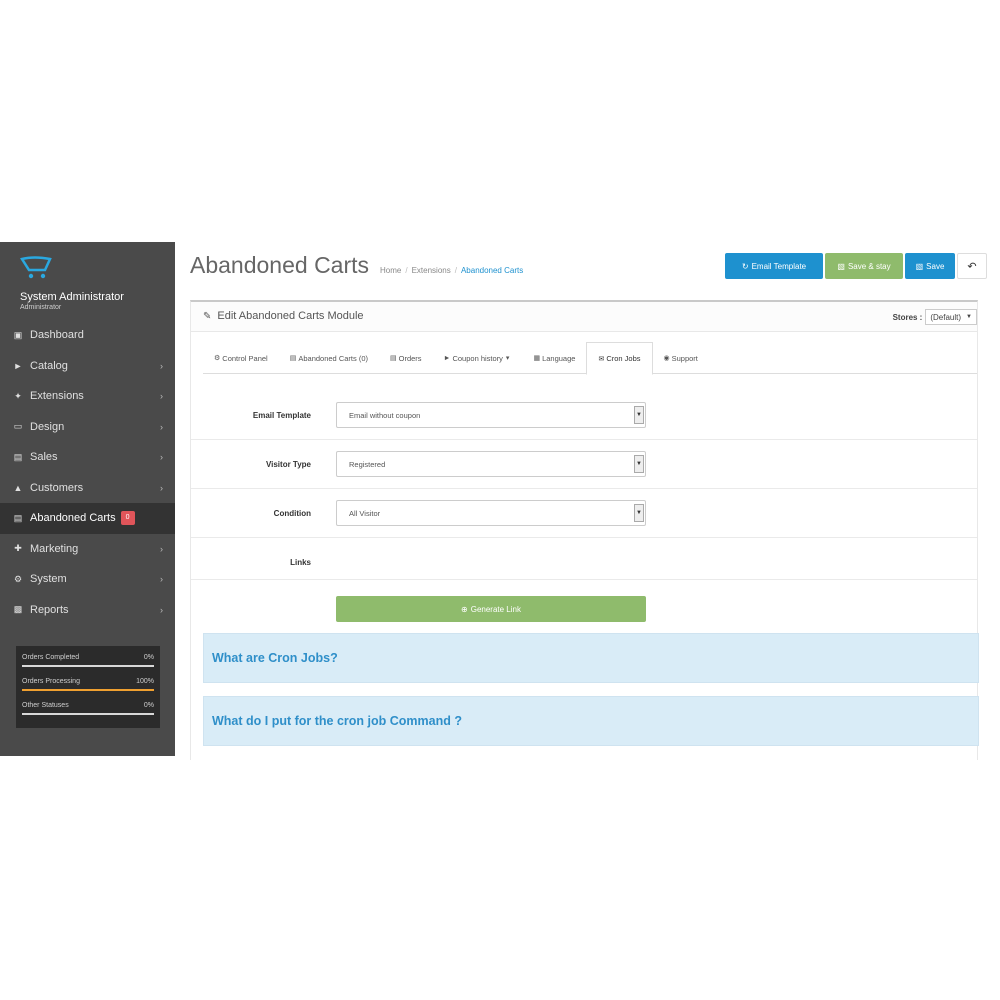  I want to click on gear-icon: ⚙, so click(217, 358).